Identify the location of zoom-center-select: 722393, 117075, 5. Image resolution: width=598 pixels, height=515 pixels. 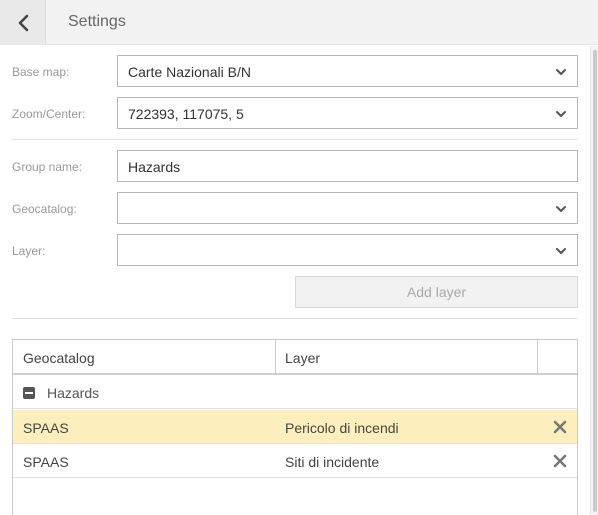
(347, 113).